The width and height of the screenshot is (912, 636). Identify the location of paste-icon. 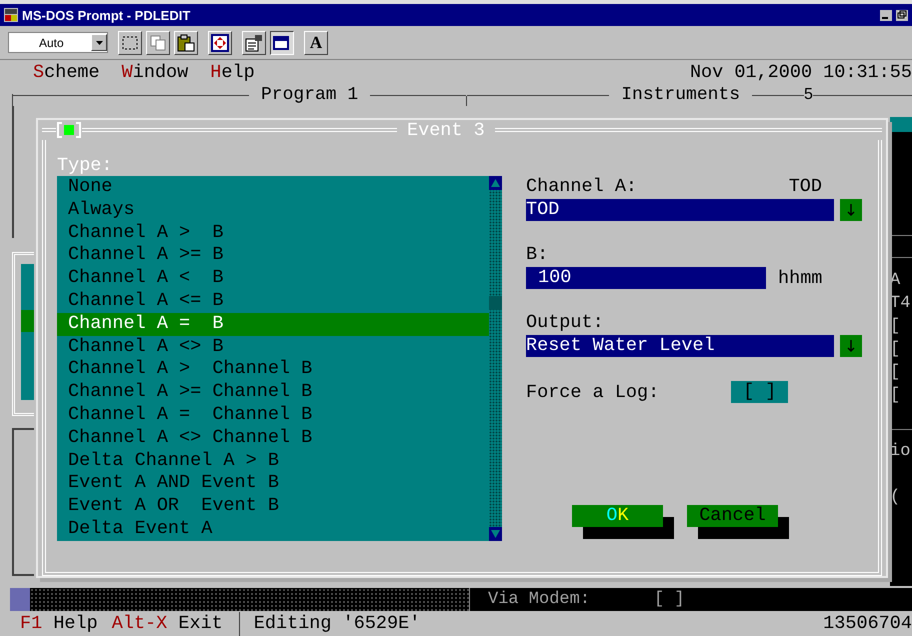
(186, 43).